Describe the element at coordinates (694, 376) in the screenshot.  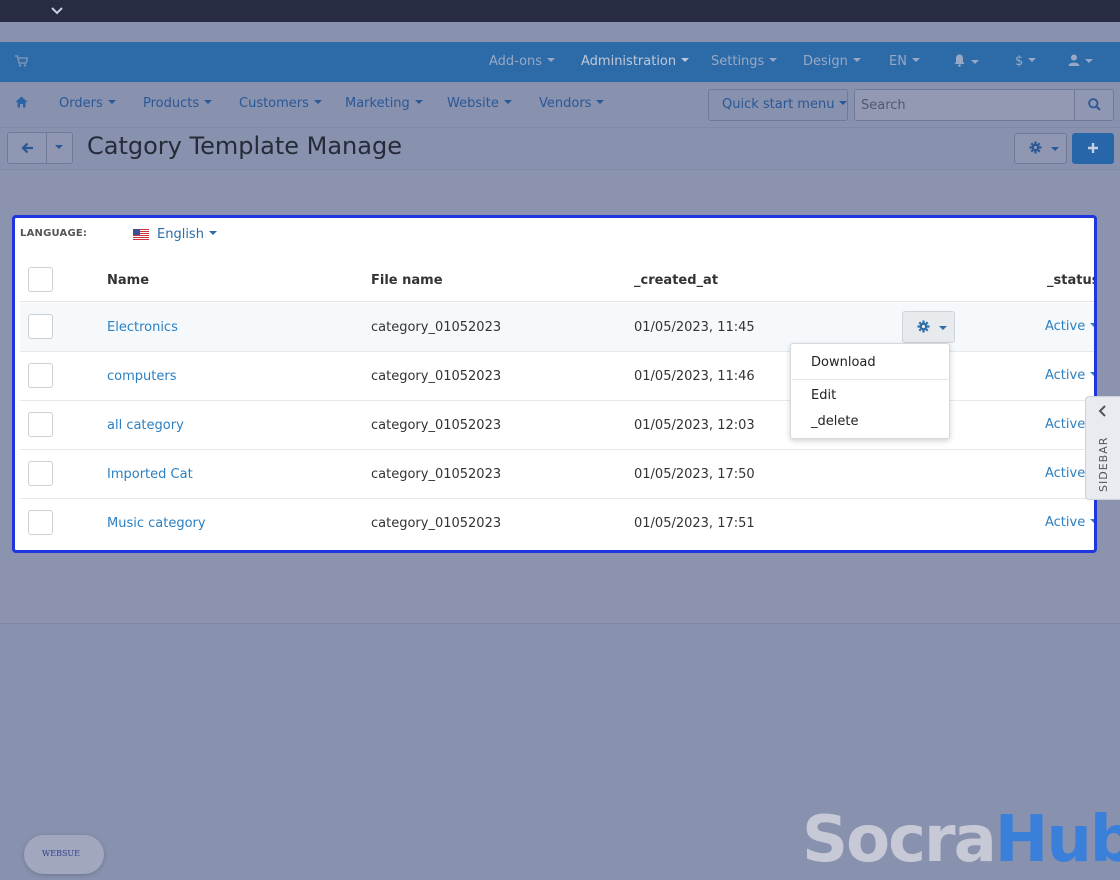
I see `row-created-at: 01/05/2023, 11:46` at that location.